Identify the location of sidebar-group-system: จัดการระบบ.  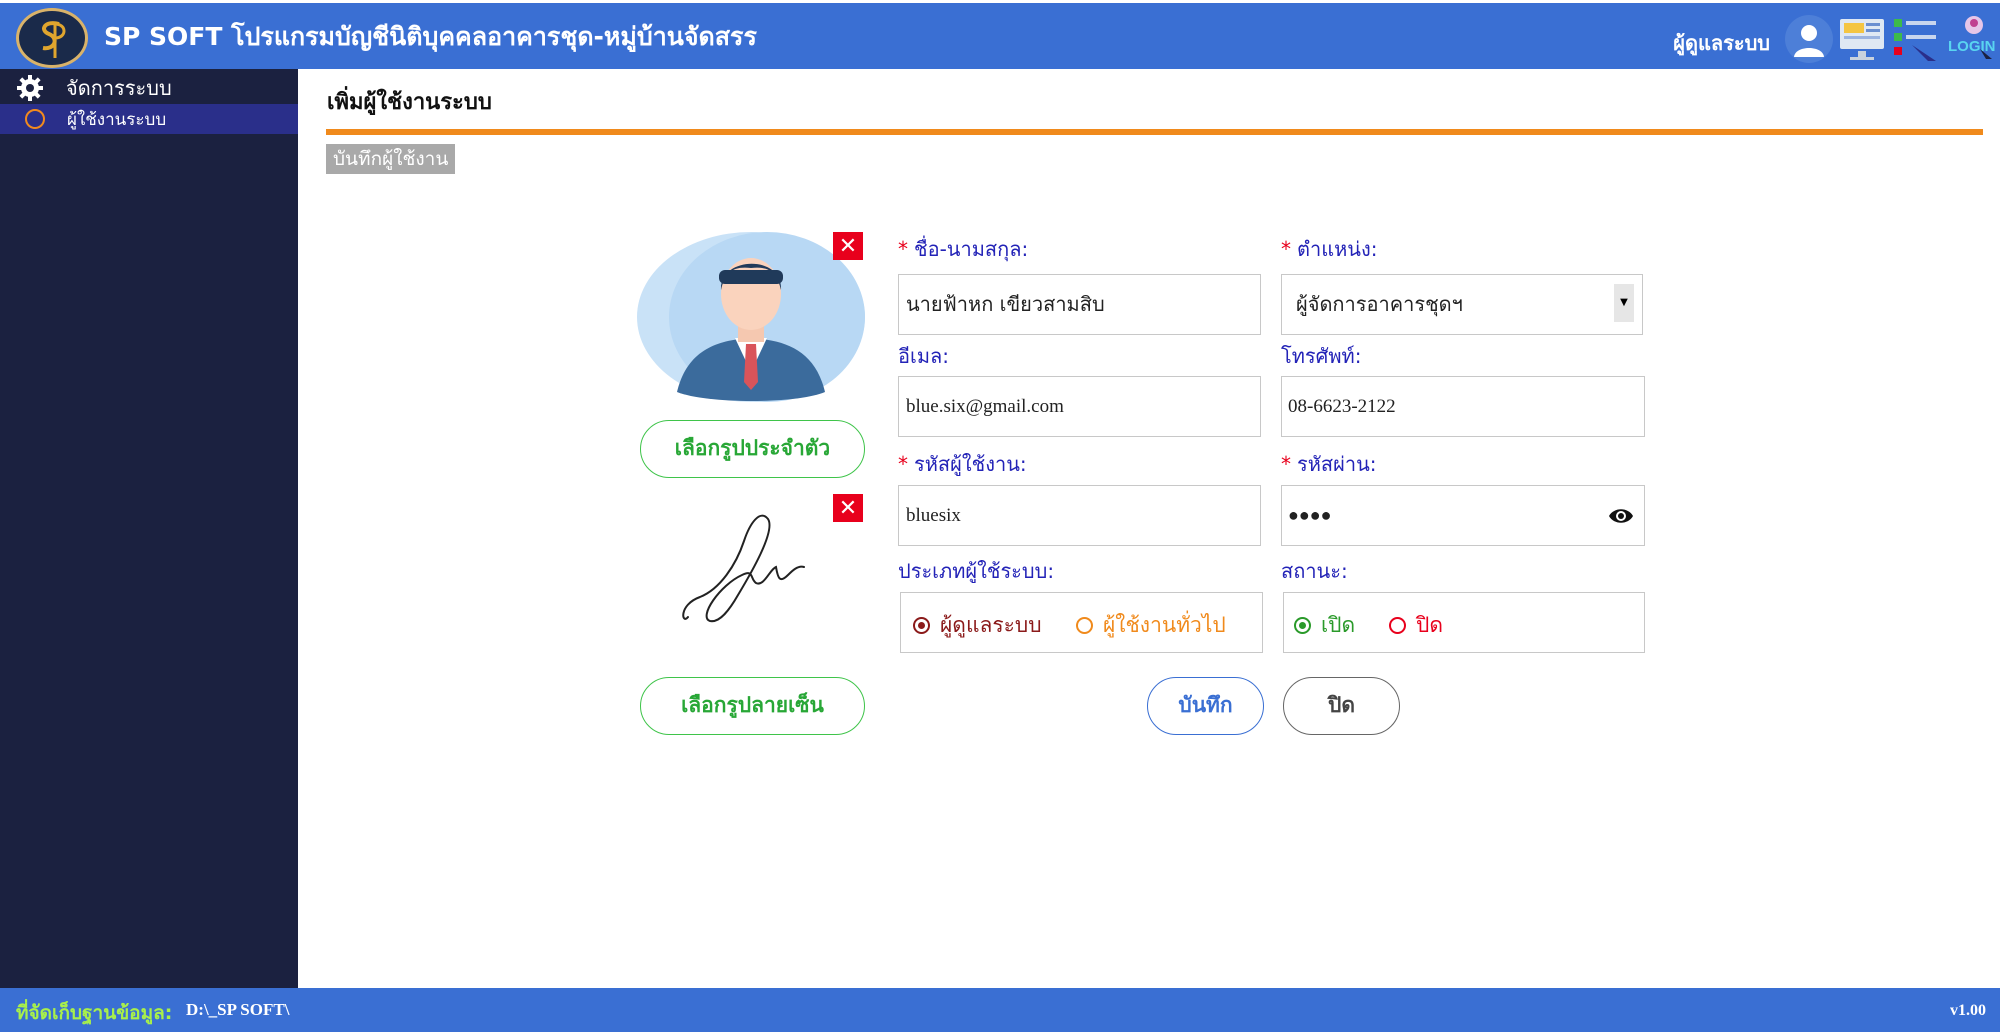
(149, 88).